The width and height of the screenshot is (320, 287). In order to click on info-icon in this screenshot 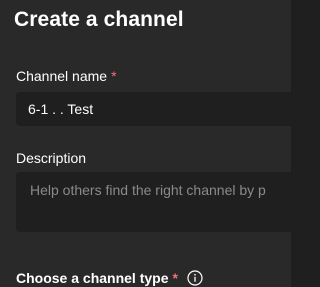, I will do `click(195, 278)`.